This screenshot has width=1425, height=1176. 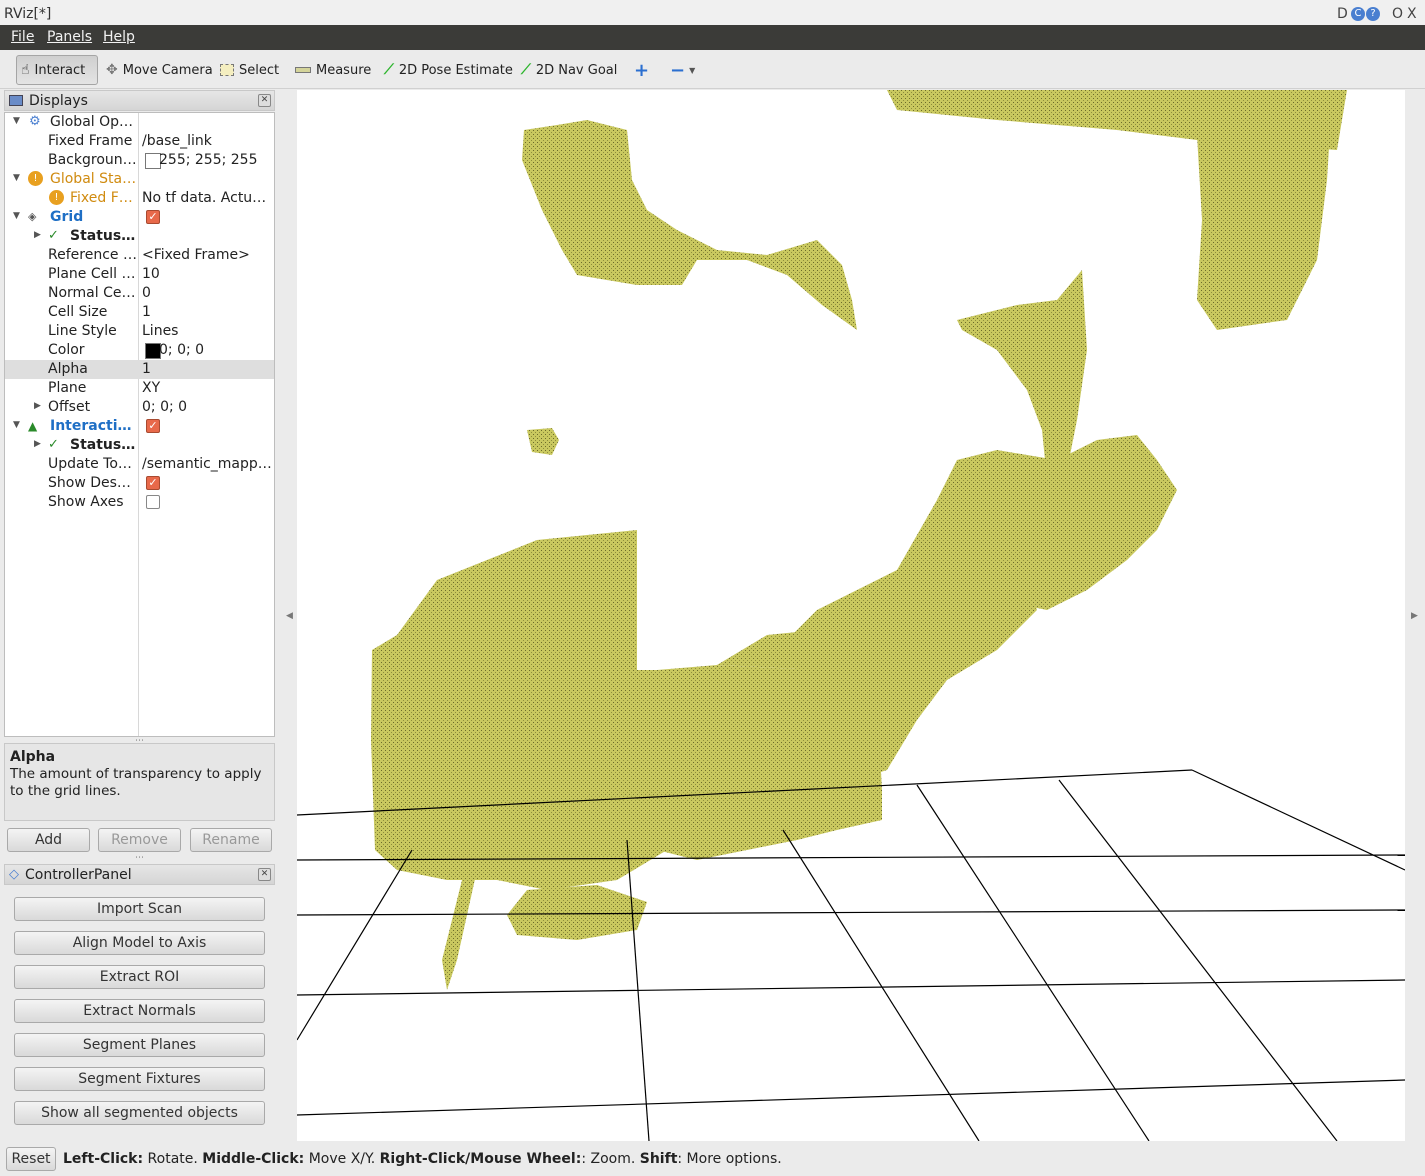 What do you see at coordinates (139, 943) in the screenshot?
I see `align-model-to-axis-button: Align Model to Axis` at bounding box center [139, 943].